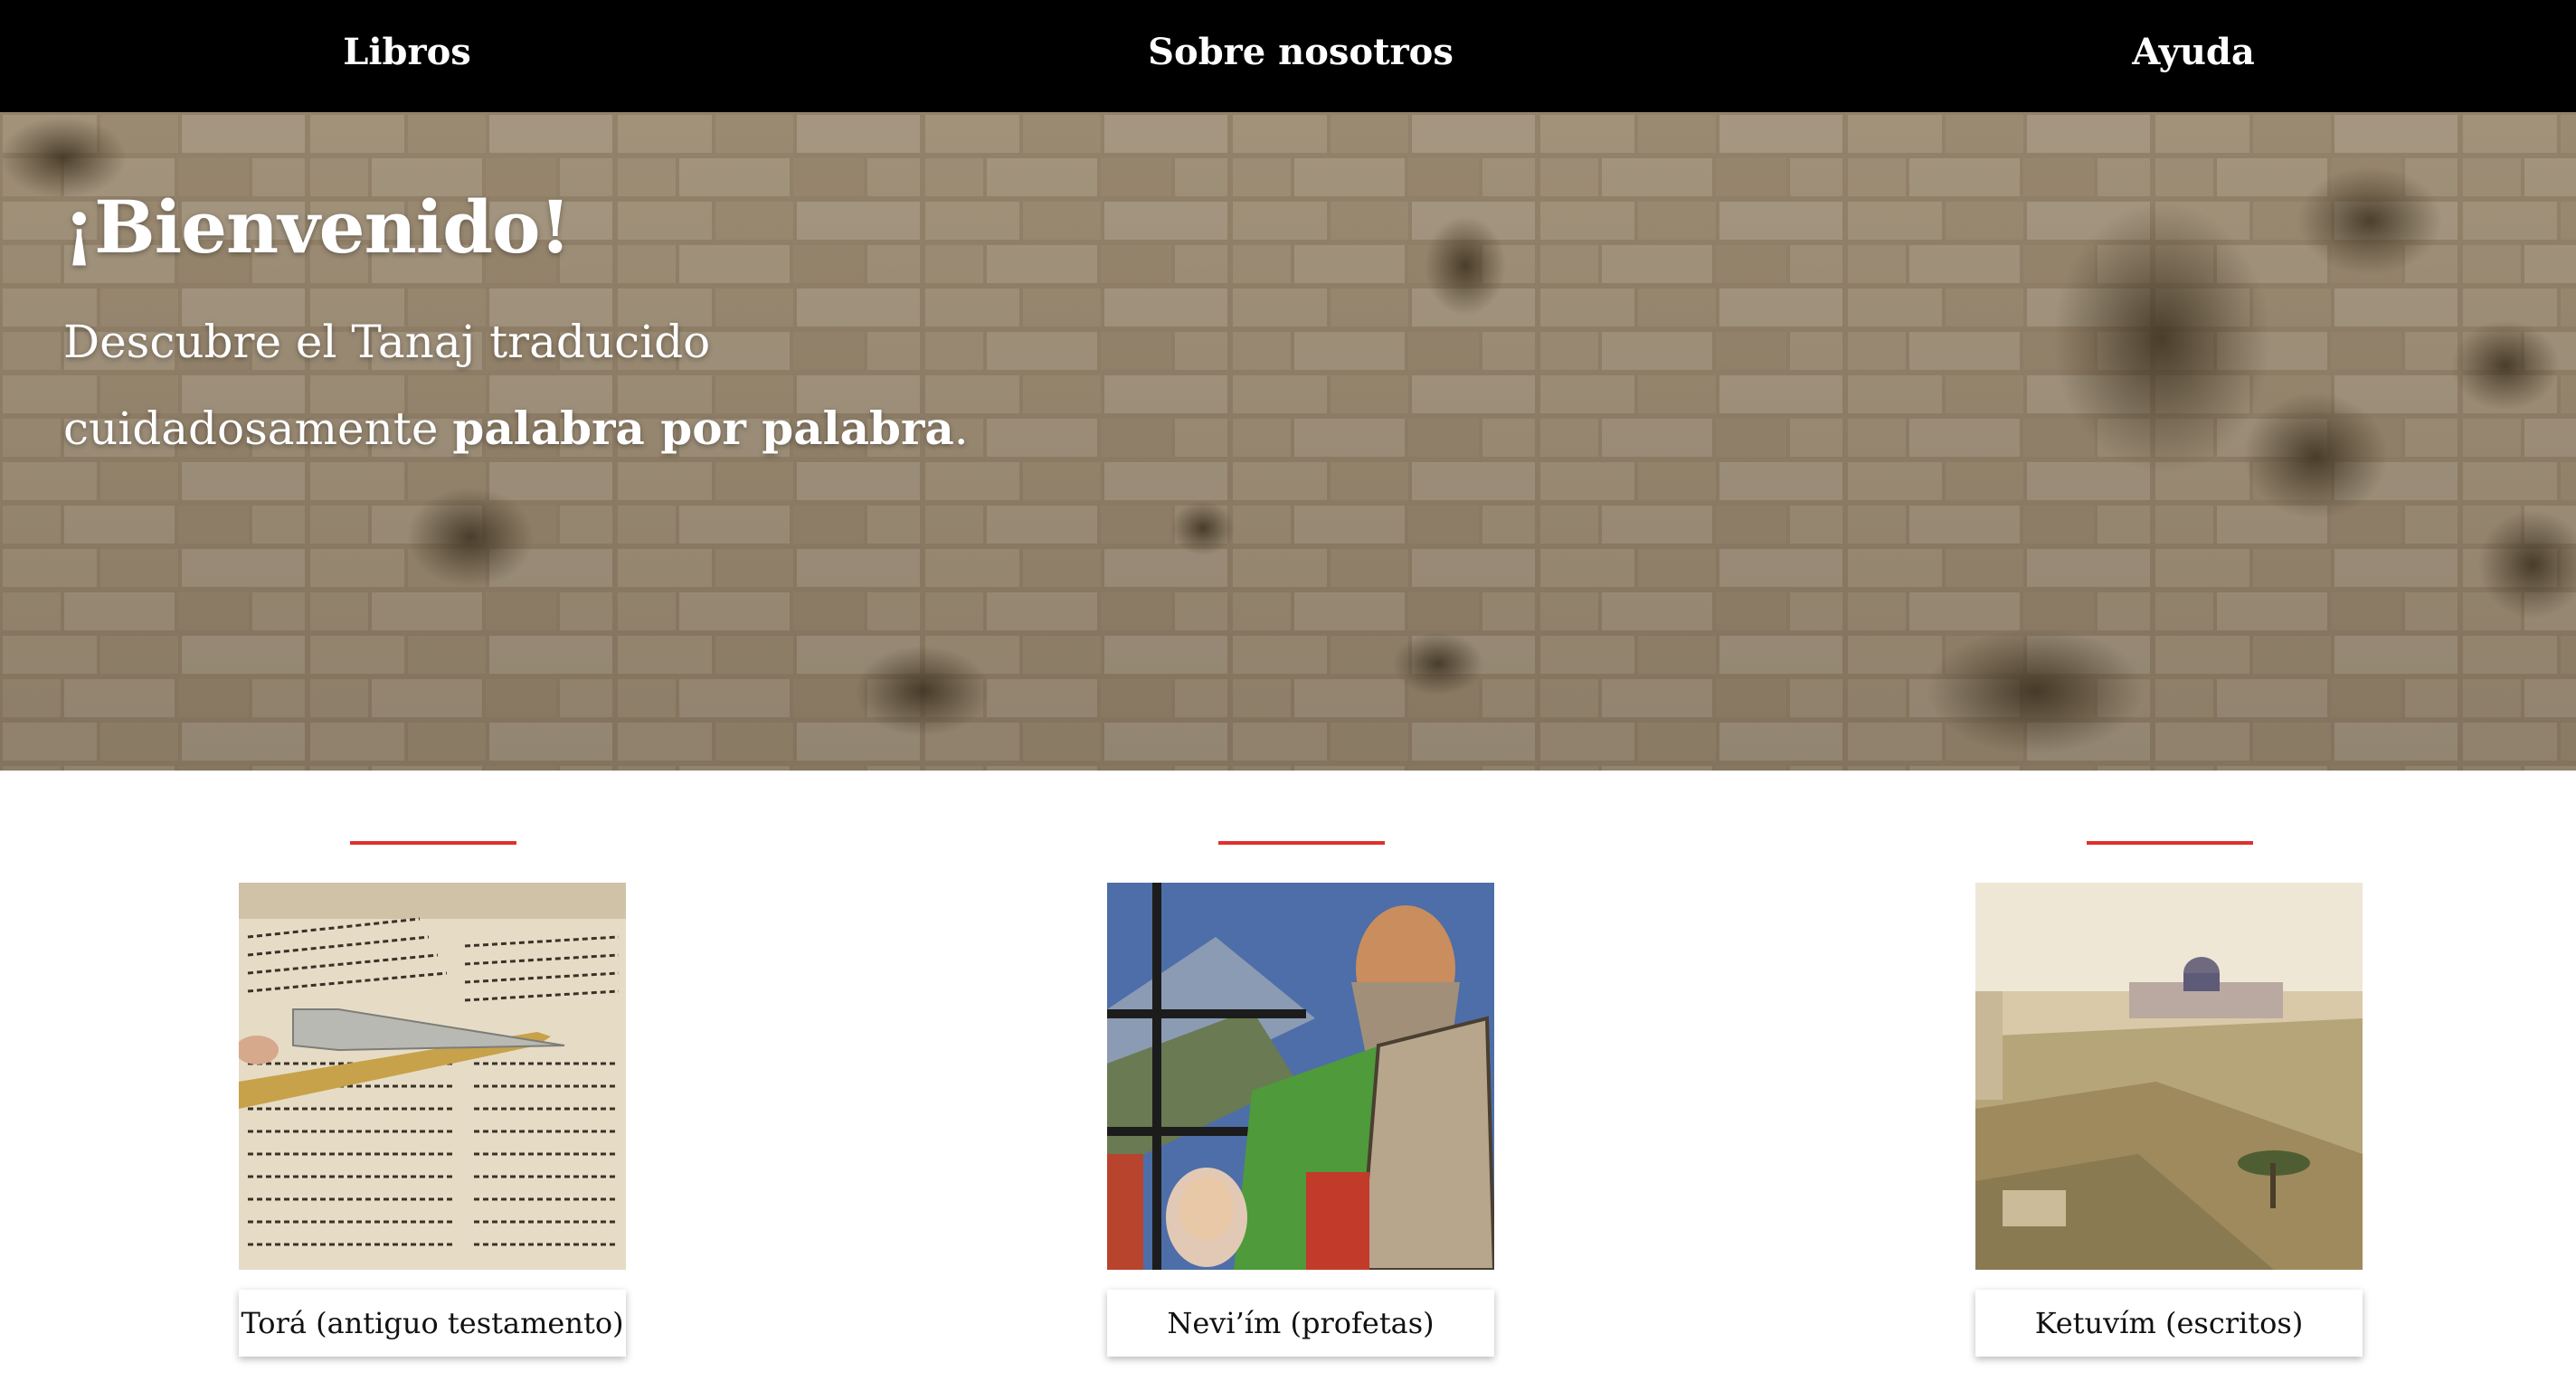 This screenshot has width=2576, height=1400. I want to click on book-card-tora: Torá (antiguo testamento), so click(433, 1101).